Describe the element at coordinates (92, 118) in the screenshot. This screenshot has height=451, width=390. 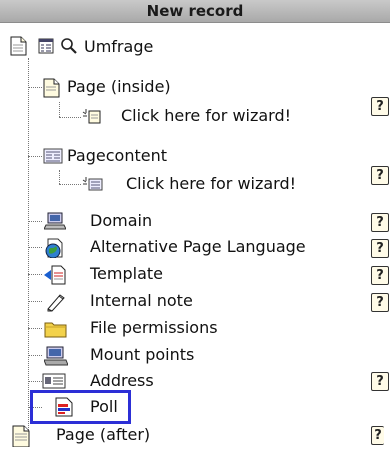
I see `wizard-page-icon` at that location.